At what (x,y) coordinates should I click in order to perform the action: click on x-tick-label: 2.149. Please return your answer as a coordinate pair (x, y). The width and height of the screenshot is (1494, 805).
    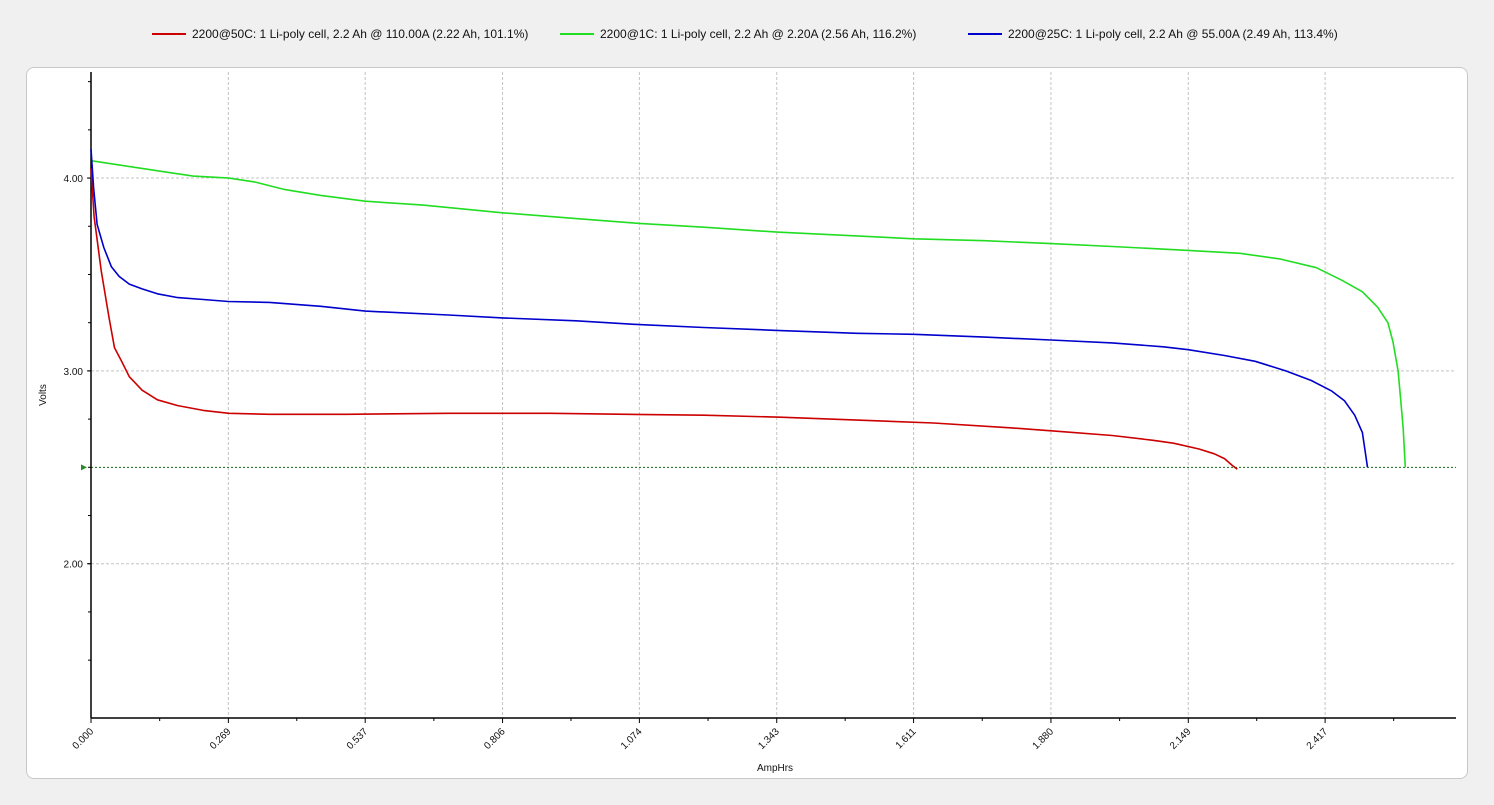
    Looking at the image, I should click on (1181, 739).